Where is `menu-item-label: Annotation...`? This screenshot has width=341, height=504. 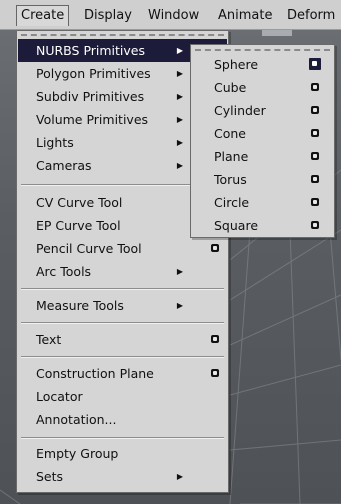
menu-item-label: Annotation... is located at coordinates (76, 419).